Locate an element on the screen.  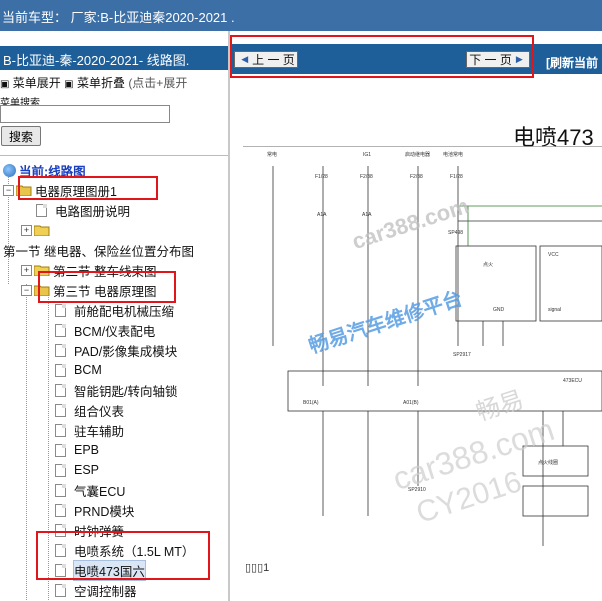
diagram-label: A01(B) is located at coordinates (411, 403).